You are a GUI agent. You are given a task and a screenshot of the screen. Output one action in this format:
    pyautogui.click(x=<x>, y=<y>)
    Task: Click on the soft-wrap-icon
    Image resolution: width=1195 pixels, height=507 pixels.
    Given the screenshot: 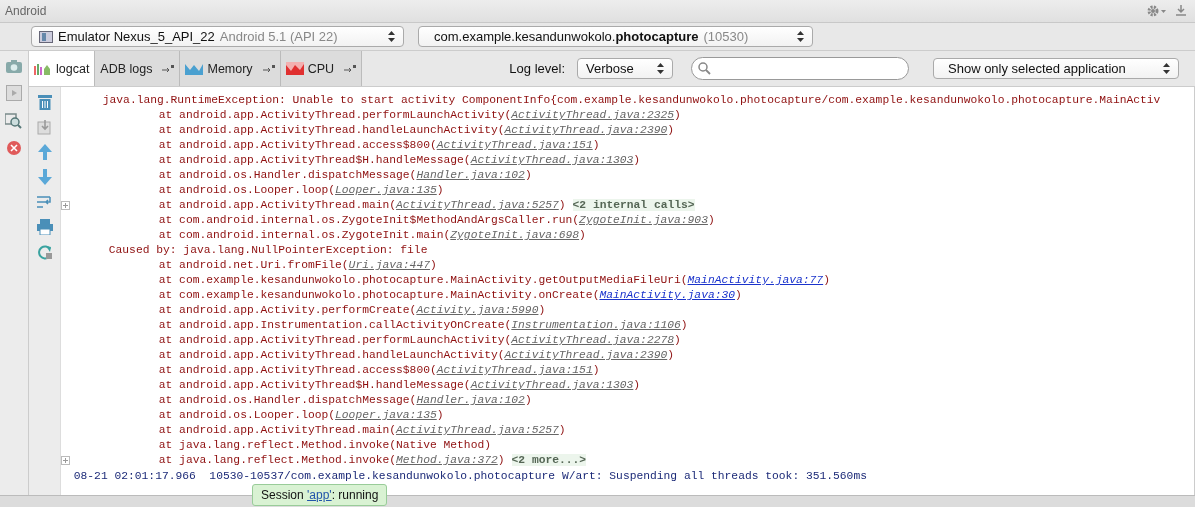 What is the action you would take?
    pyautogui.click(x=44, y=202)
    